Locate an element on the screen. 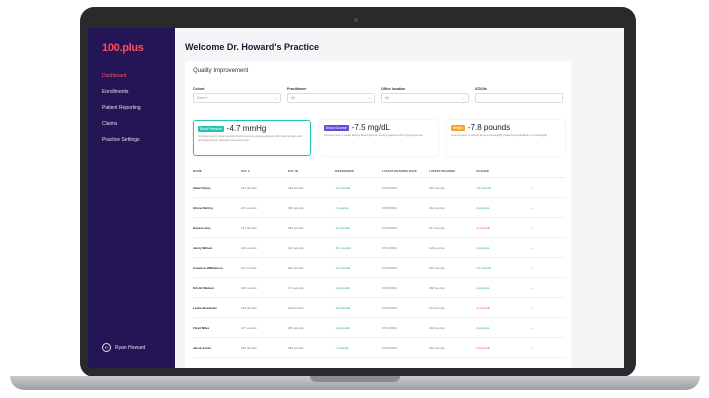 This screenshot has height=398, width=709. patient-name: Cameron Williamson is located at coordinates (208, 267).